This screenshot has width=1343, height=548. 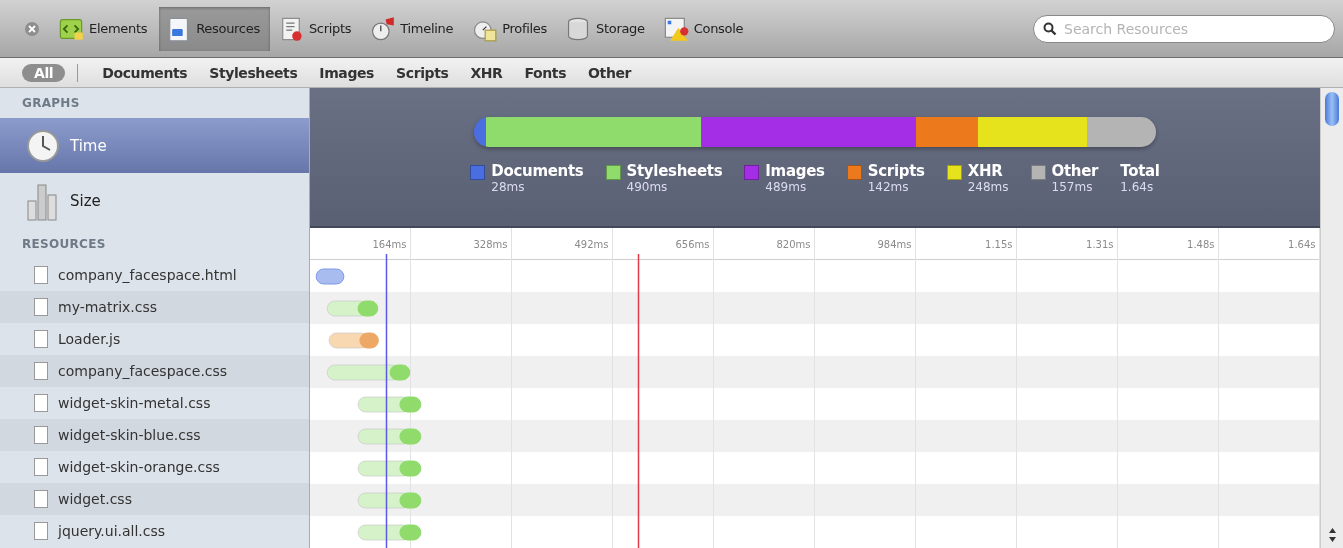 What do you see at coordinates (1331, 318) in the screenshot?
I see `scrollbar` at bounding box center [1331, 318].